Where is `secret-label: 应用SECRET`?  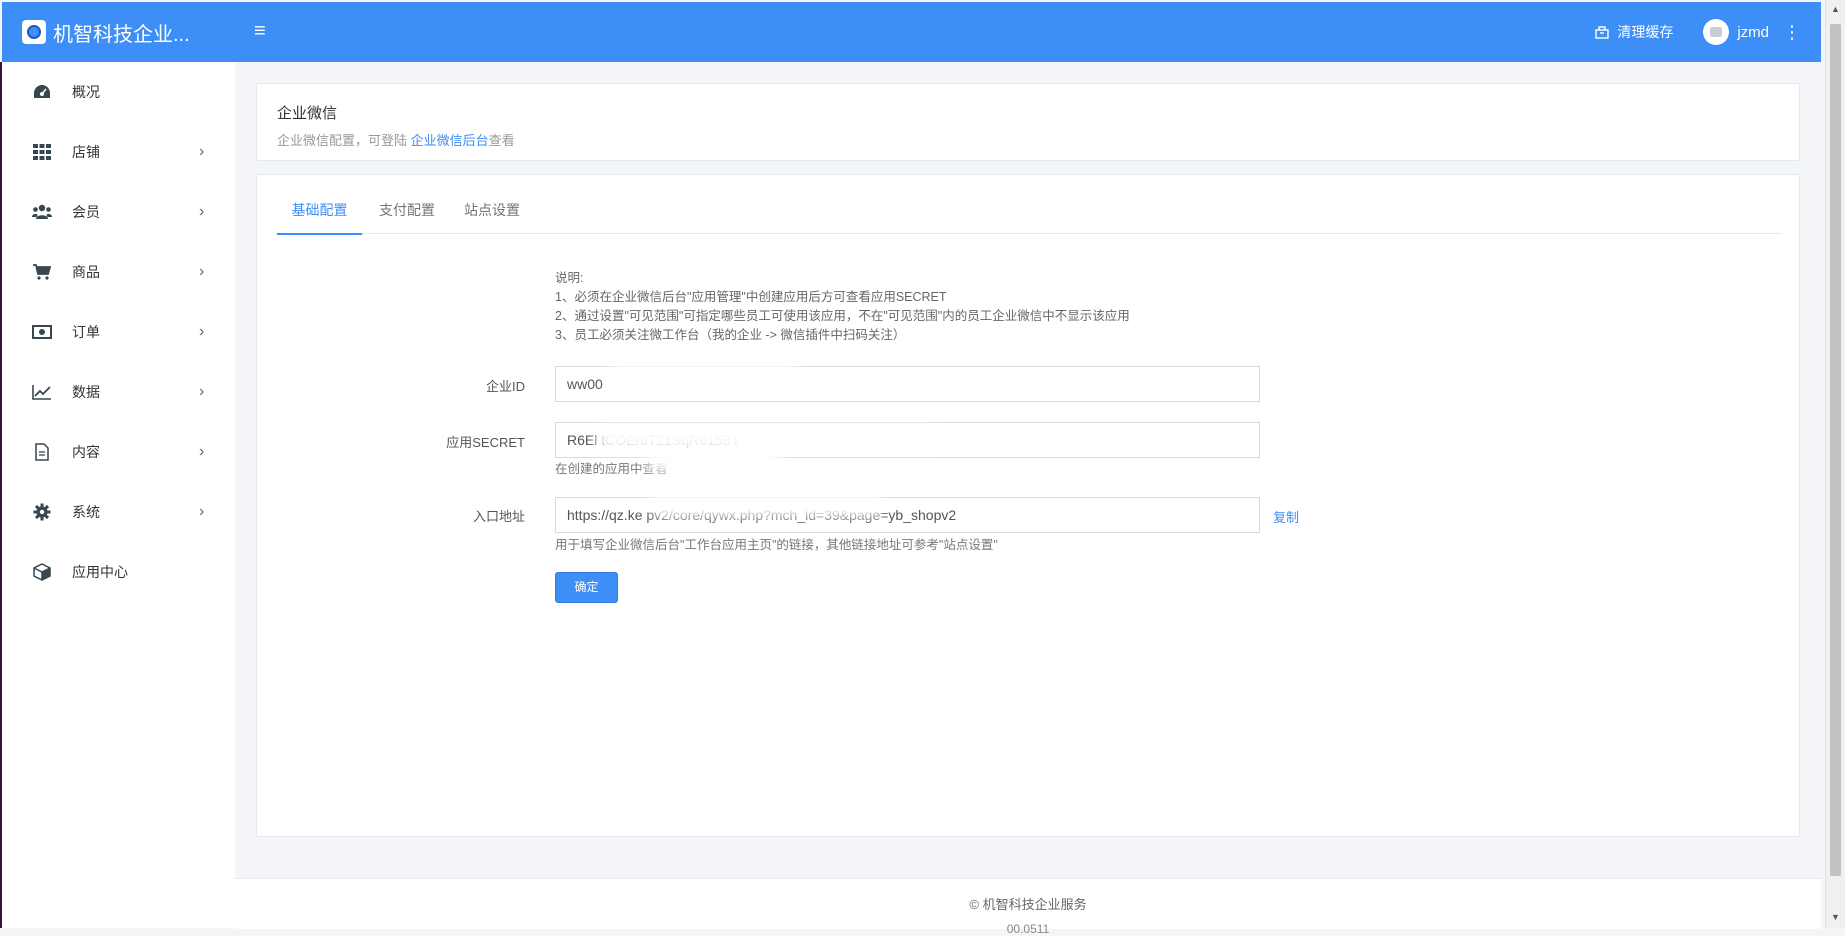
secret-label: 应用SECRET is located at coordinates (485, 442).